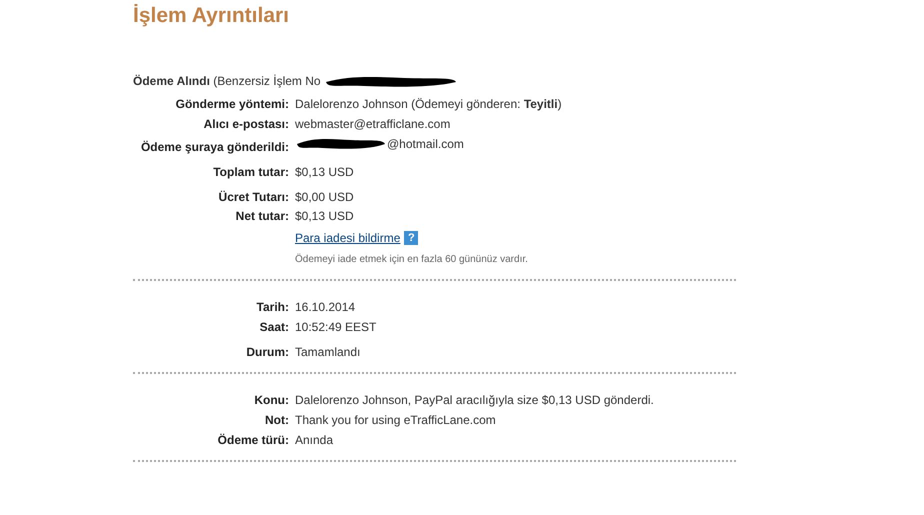 This screenshot has width=924, height=515. Describe the element at coordinates (425, 144) in the screenshot. I see `field-value: @hotmail.com` at that location.